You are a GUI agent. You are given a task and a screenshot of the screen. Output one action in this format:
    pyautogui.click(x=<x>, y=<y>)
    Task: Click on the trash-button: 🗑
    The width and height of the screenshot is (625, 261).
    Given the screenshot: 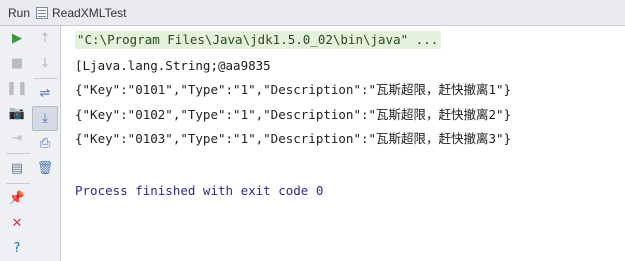 What is the action you would take?
    pyautogui.click(x=45, y=168)
    